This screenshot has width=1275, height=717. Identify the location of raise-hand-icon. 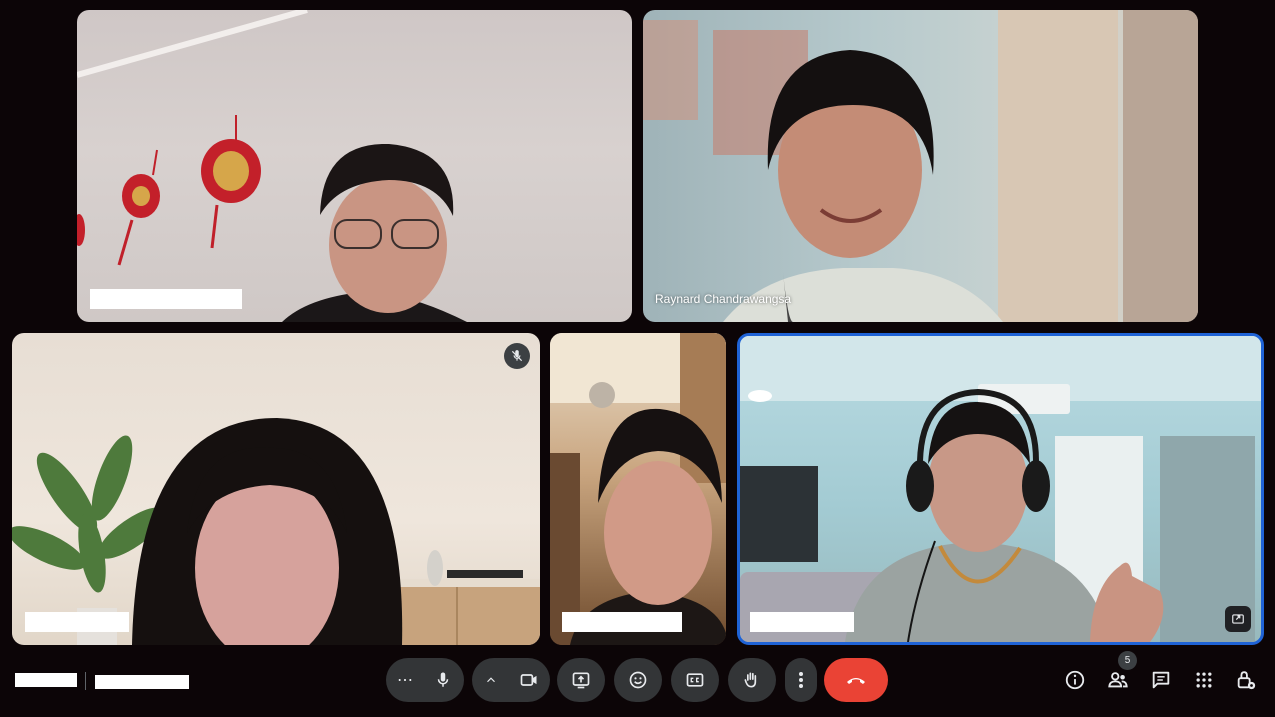
(750, 680).